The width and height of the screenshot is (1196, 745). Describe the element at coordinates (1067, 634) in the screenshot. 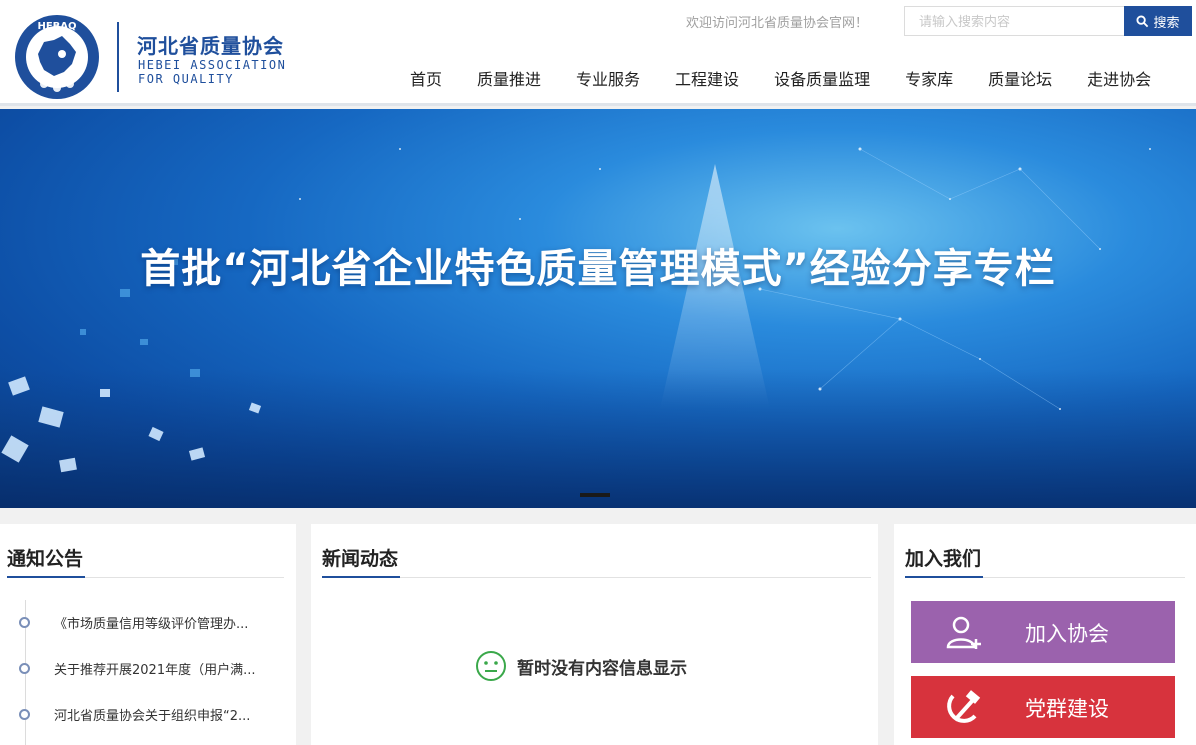

I see `join-association-label: 加入协会` at that location.